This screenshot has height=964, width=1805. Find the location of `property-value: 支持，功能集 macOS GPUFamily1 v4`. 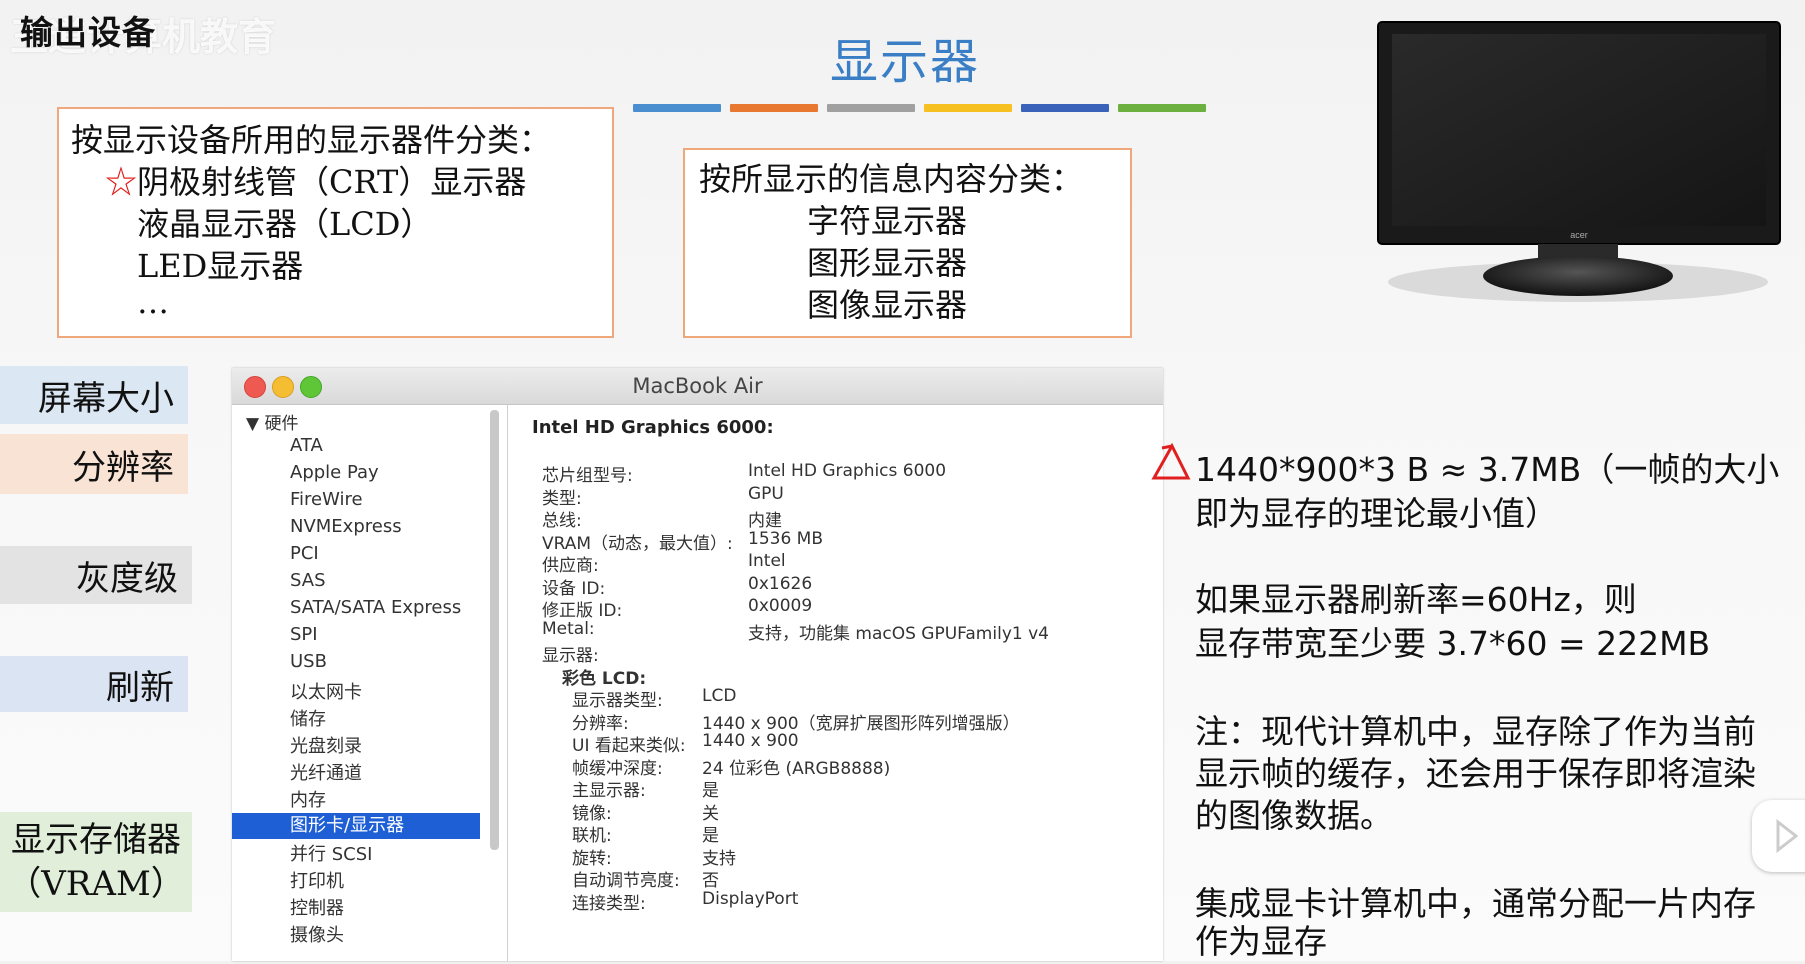

property-value: 支持，功能集 macOS GPUFamily1 v4 is located at coordinates (898, 633).